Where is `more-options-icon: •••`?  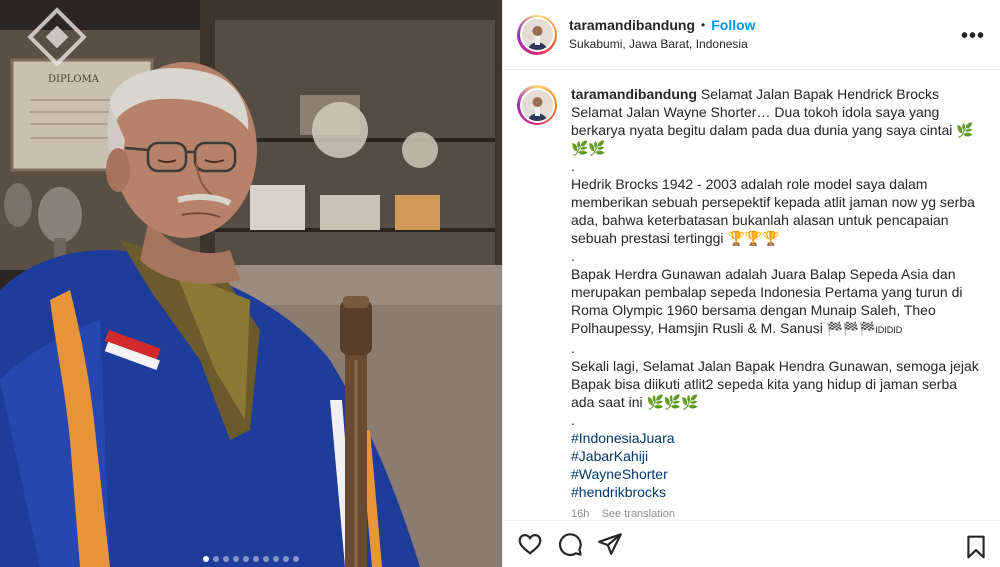 more-options-icon: ••• is located at coordinates (973, 36).